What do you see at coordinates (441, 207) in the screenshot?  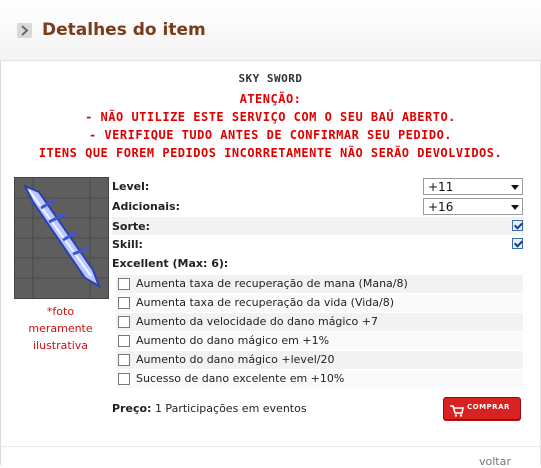 I see `adicionais-value: +16` at bounding box center [441, 207].